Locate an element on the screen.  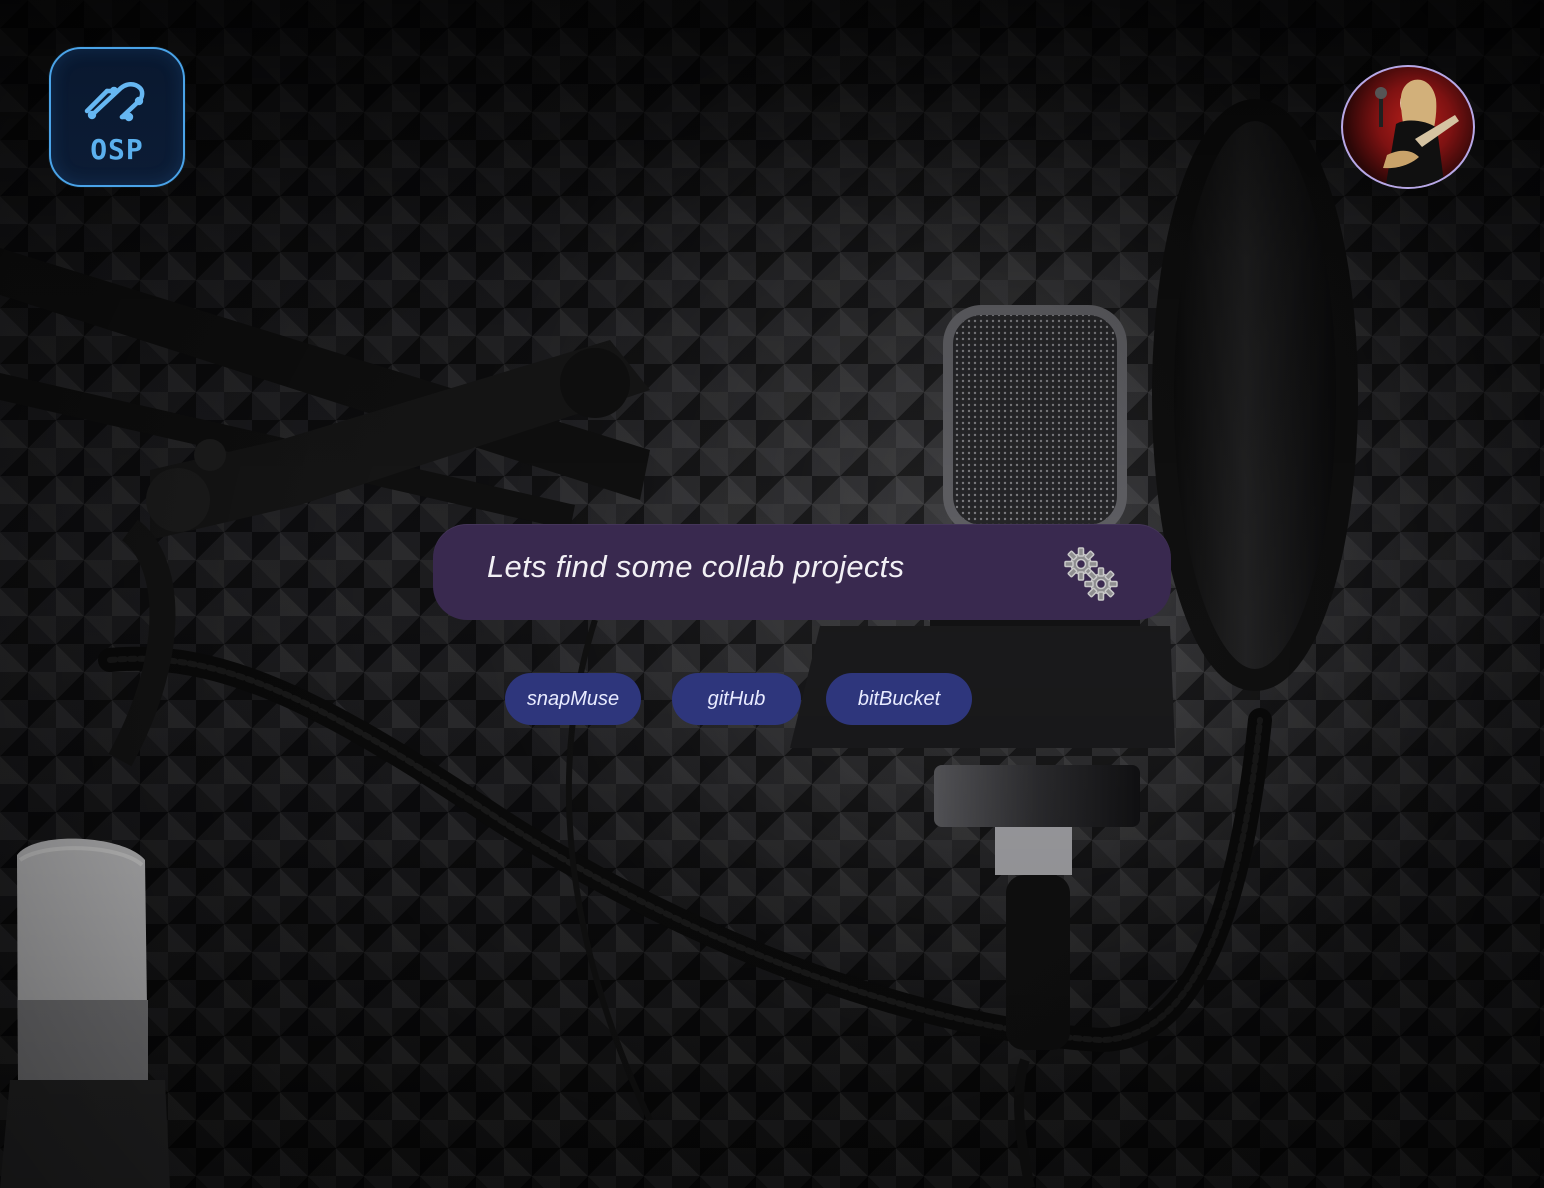
user-avatar is located at coordinates (1408, 127).